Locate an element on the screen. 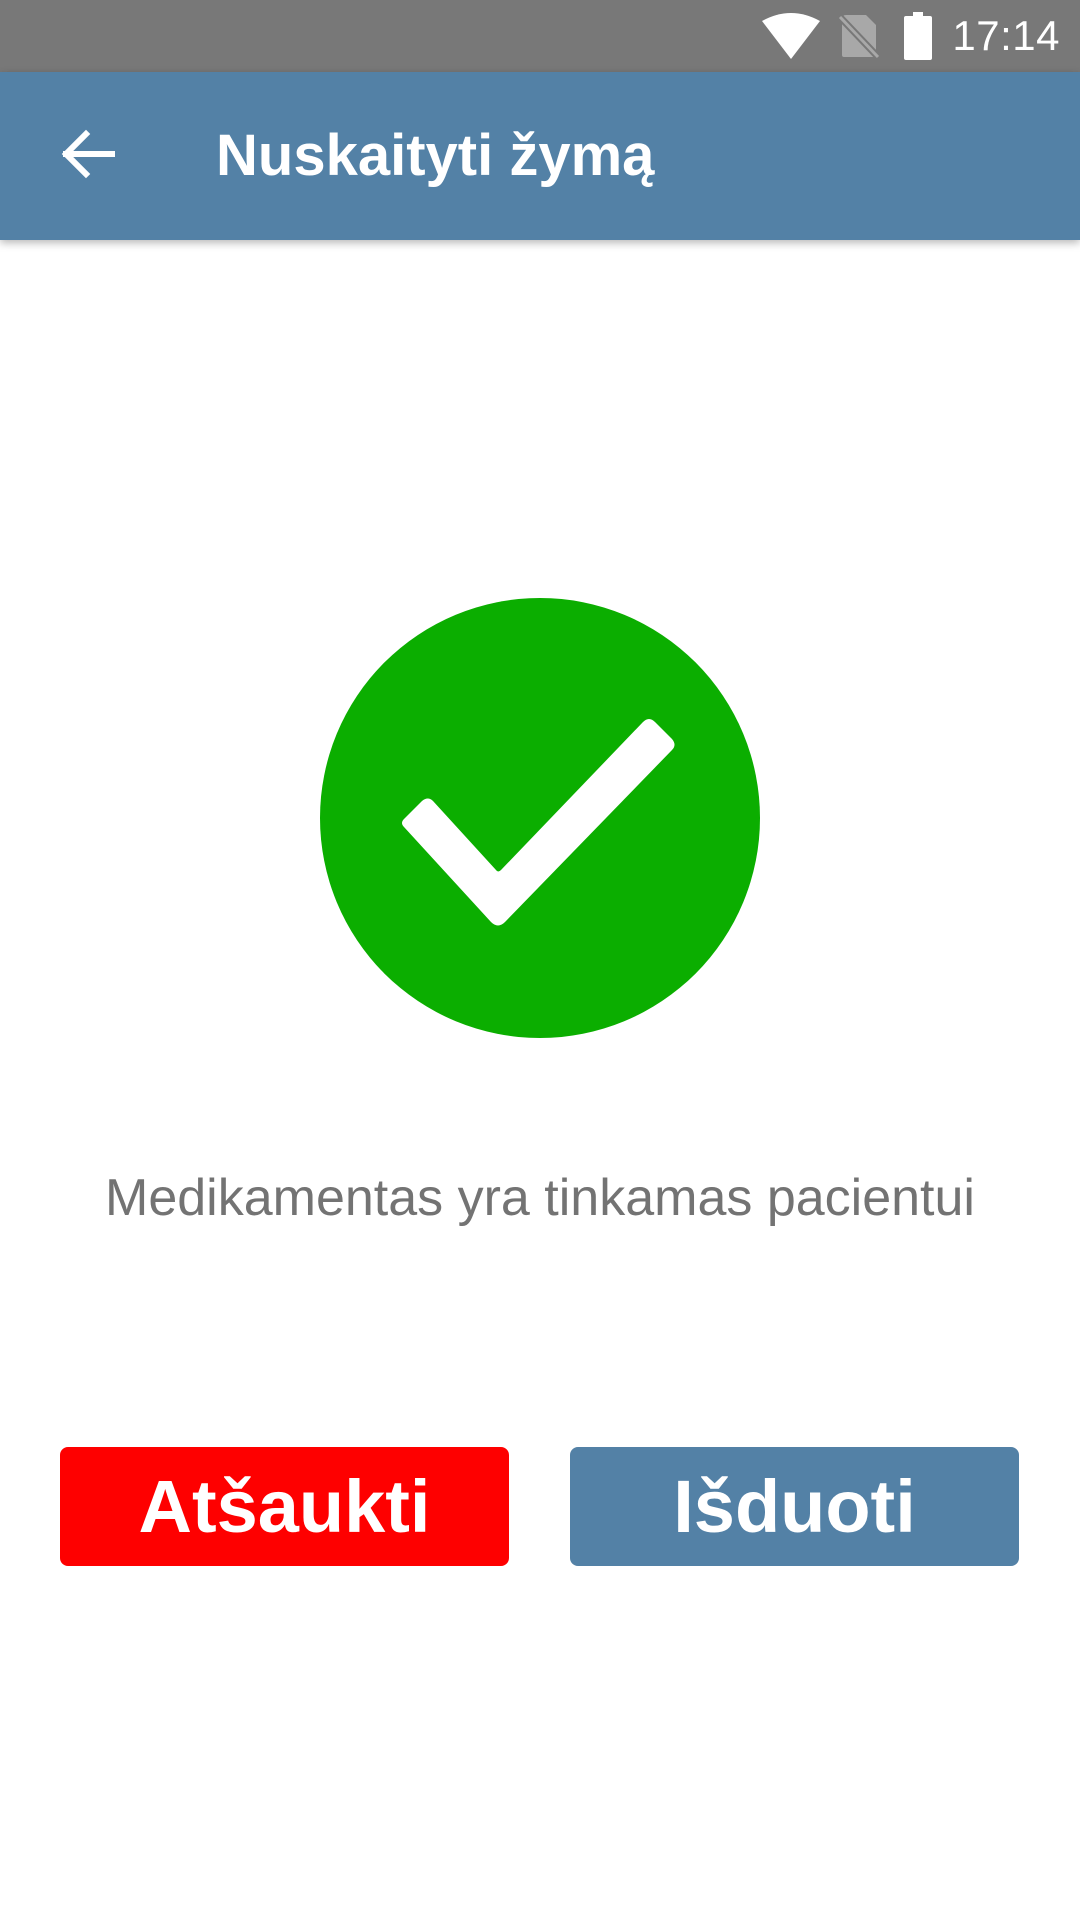  battery-icon is located at coordinates (918, 36).